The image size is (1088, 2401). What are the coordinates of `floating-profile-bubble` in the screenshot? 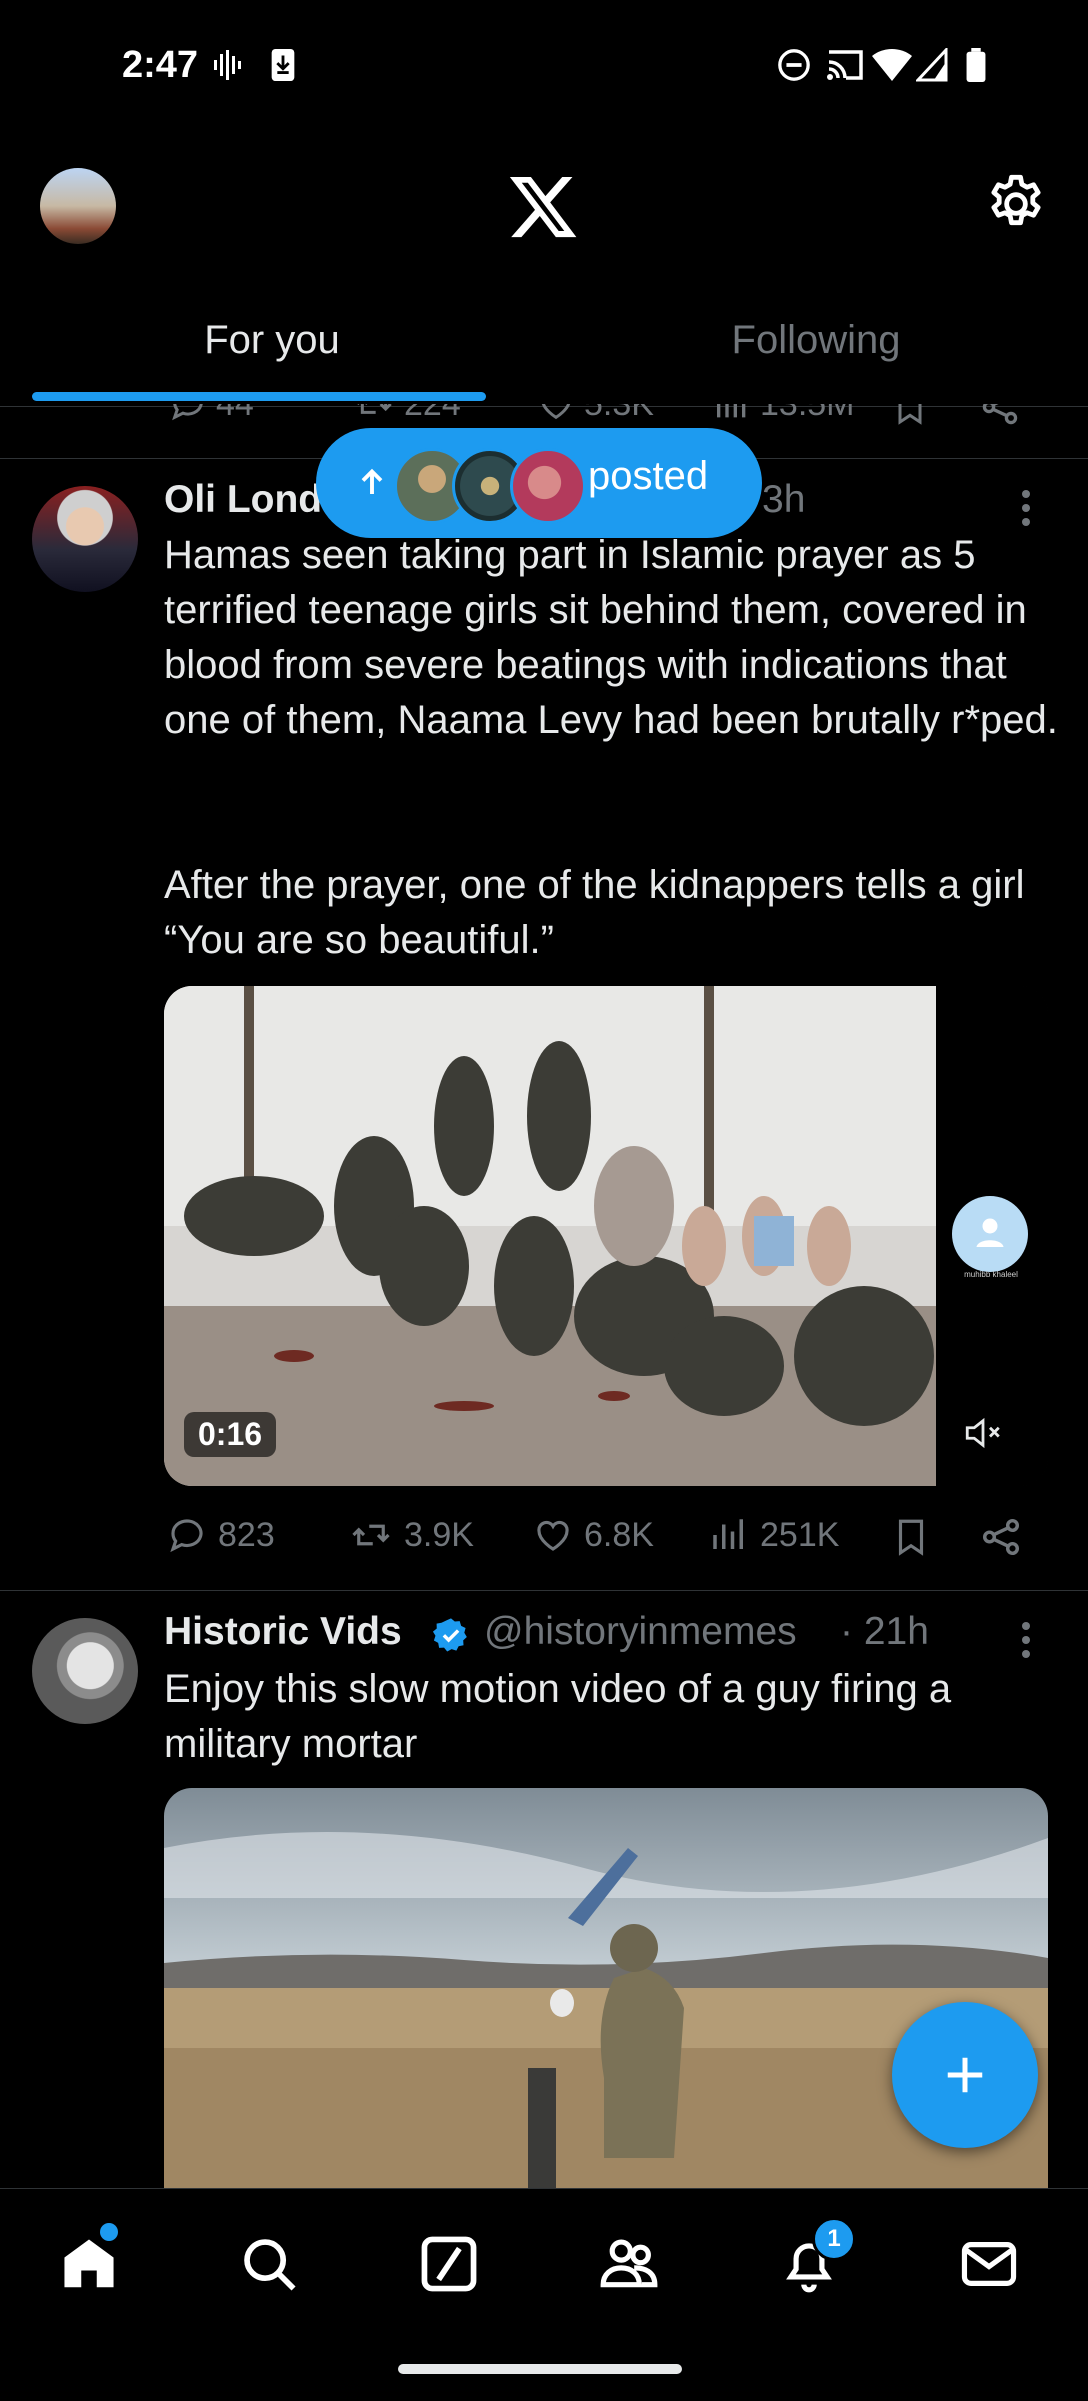 It's located at (990, 1234).